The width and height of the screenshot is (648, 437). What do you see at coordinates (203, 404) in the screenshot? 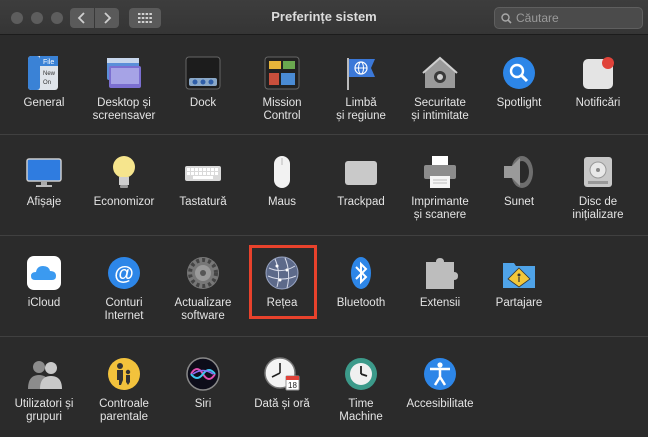
I see `pane-label: Siri` at bounding box center [203, 404].